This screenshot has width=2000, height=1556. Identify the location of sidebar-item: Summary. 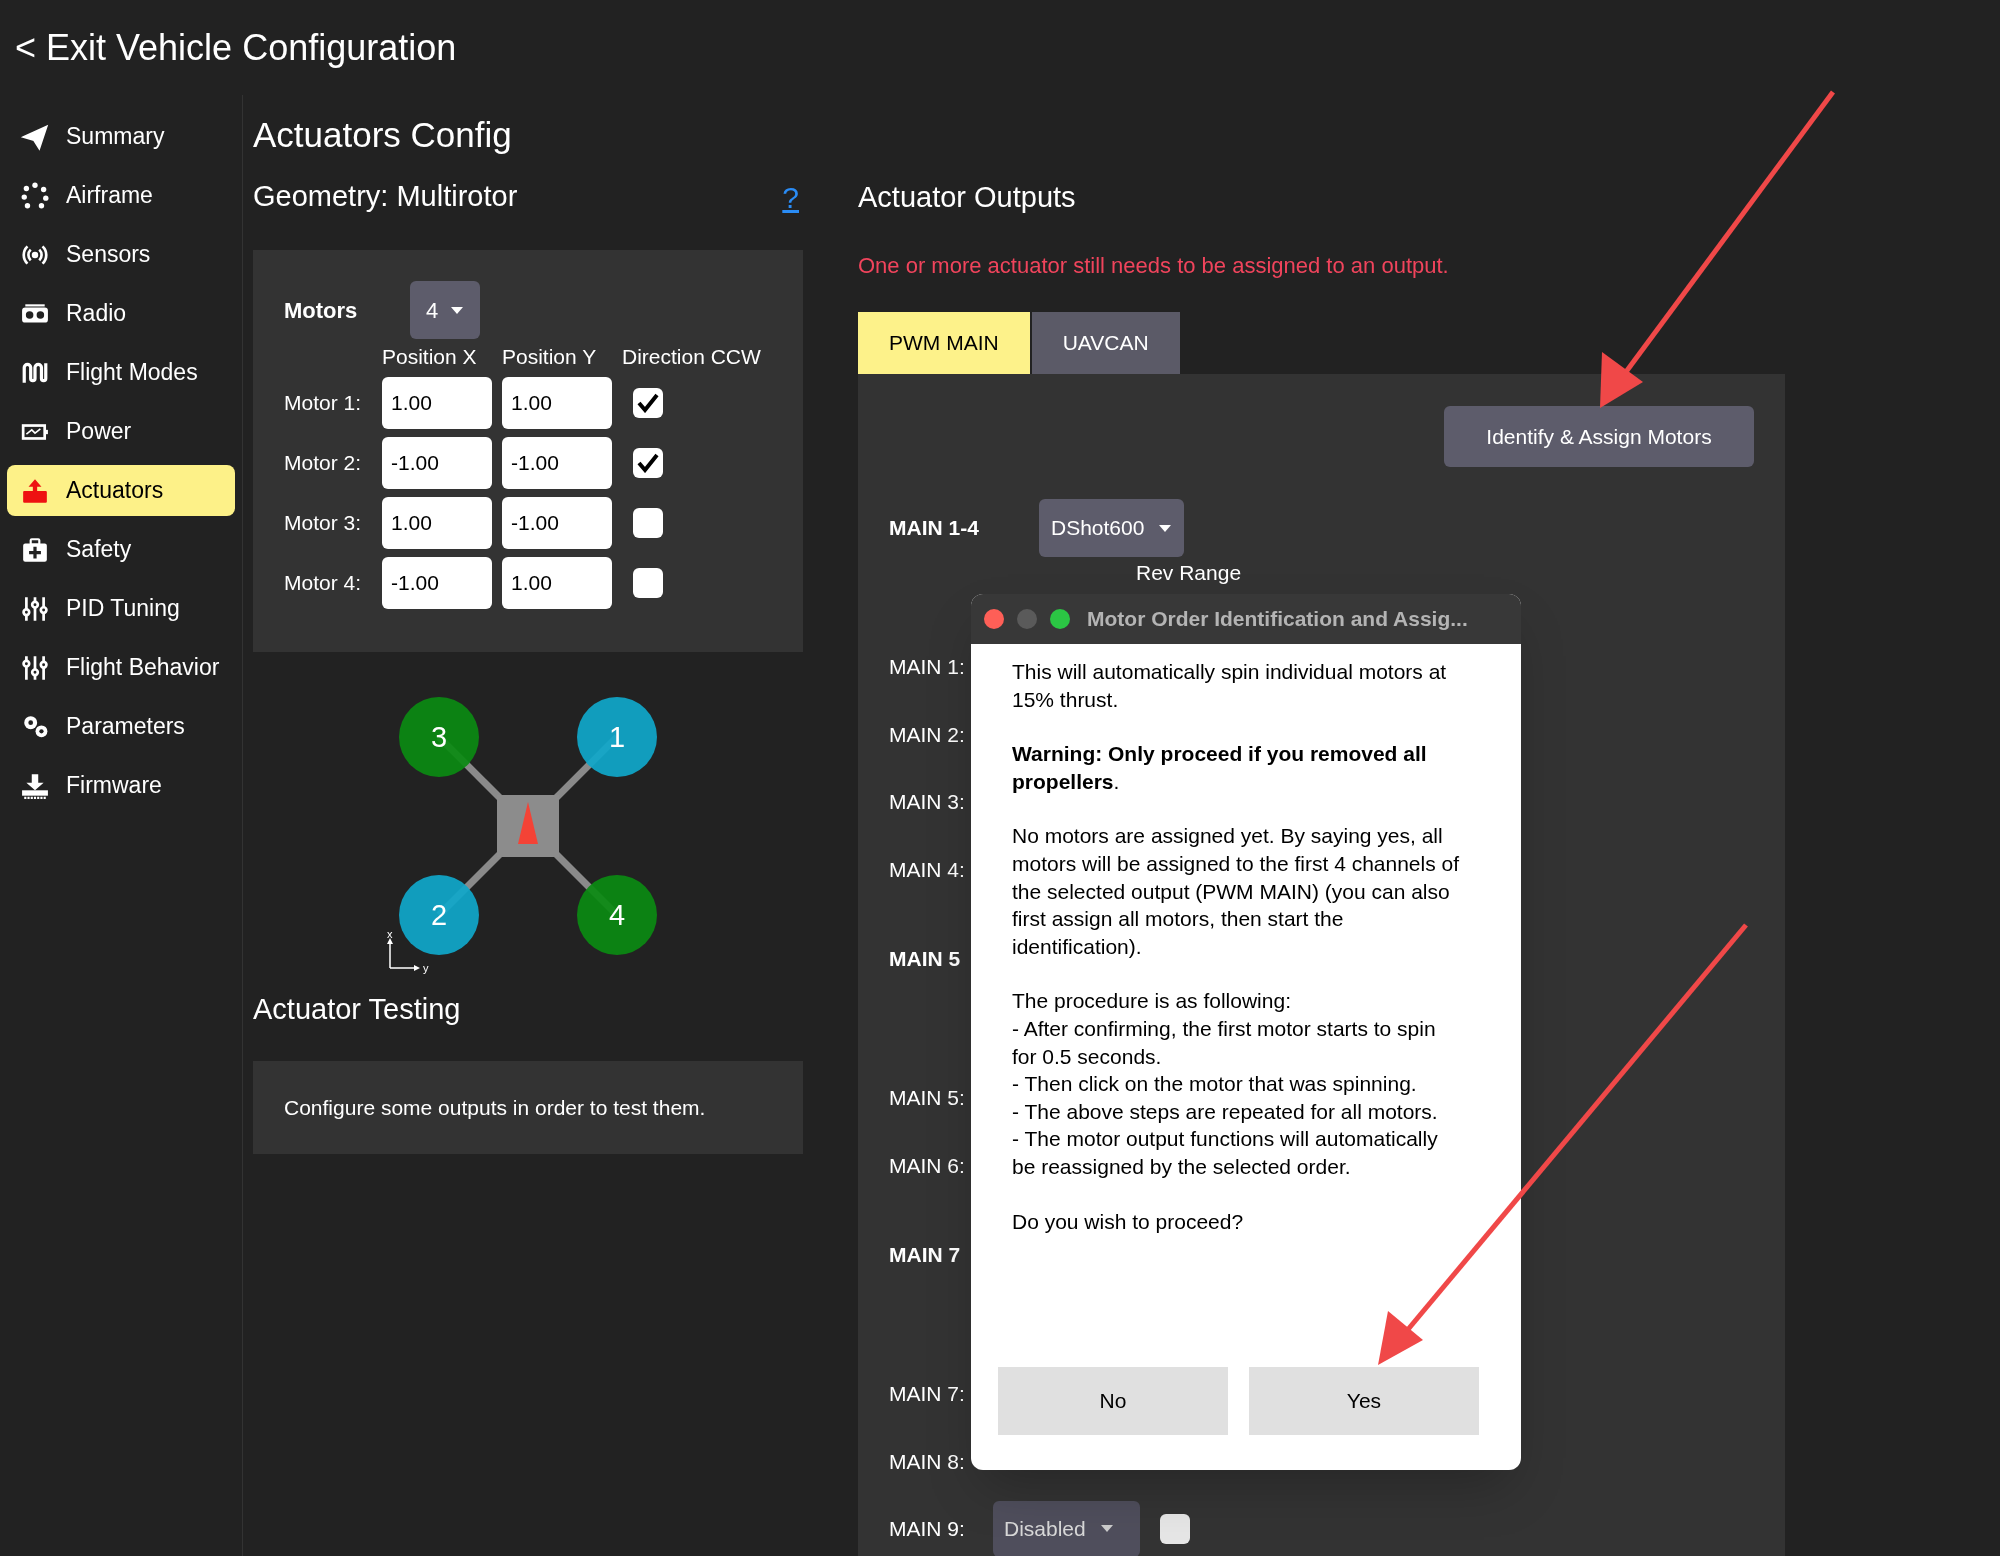
(121, 136).